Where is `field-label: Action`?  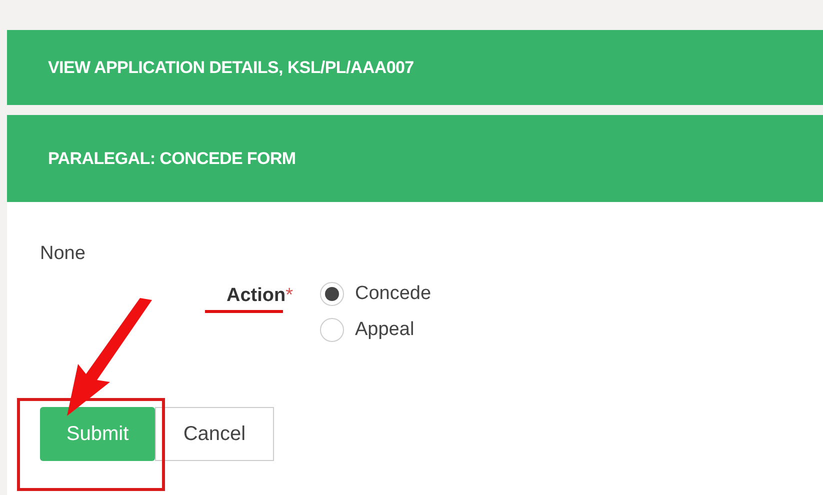 field-label: Action is located at coordinates (256, 296).